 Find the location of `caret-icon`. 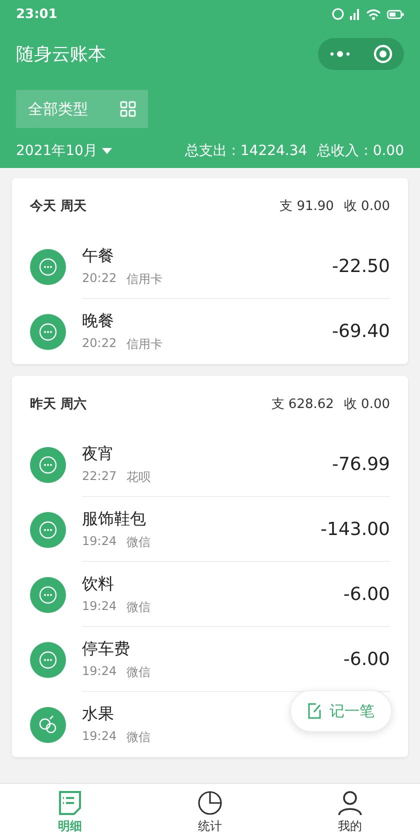

caret-icon is located at coordinates (107, 151).